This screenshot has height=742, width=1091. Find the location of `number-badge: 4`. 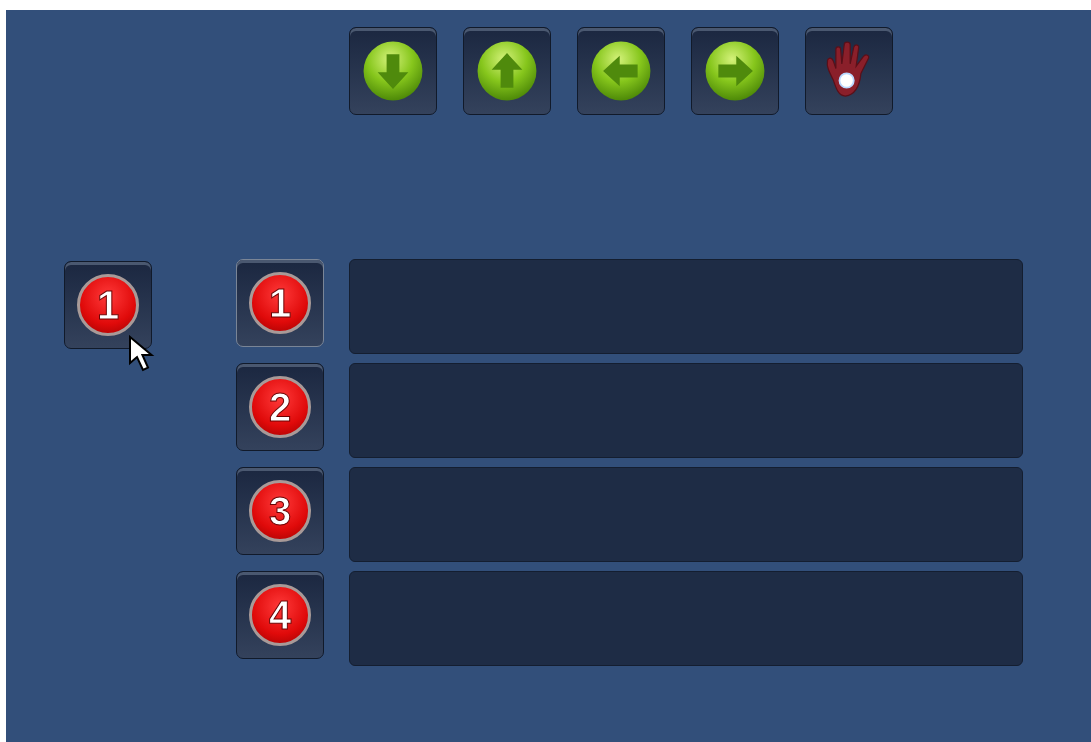

number-badge: 4 is located at coordinates (280, 615).